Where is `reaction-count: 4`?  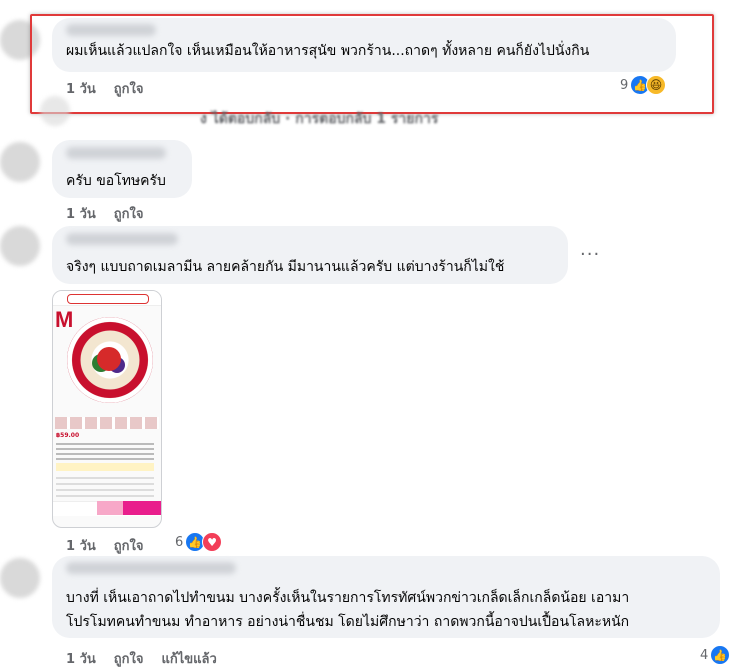
reaction-count: 4 is located at coordinates (704, 655).